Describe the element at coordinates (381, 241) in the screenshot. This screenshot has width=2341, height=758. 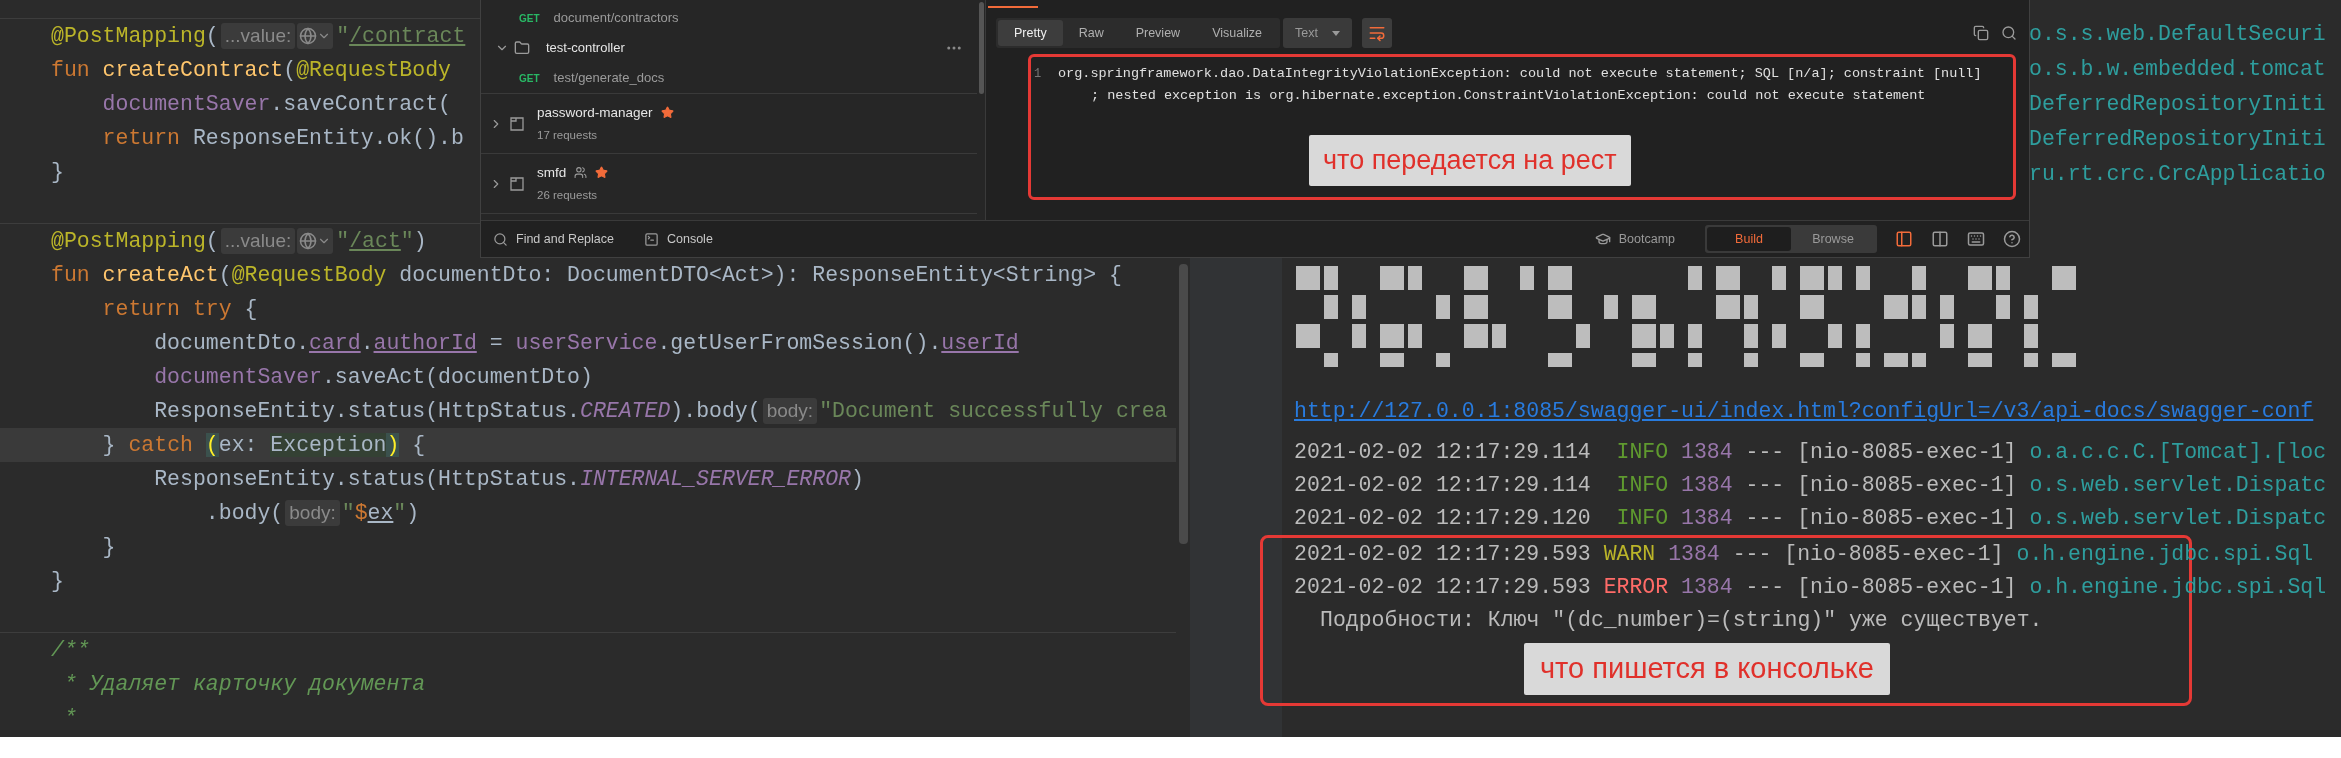
I see `code-text: "/act")` at that location.